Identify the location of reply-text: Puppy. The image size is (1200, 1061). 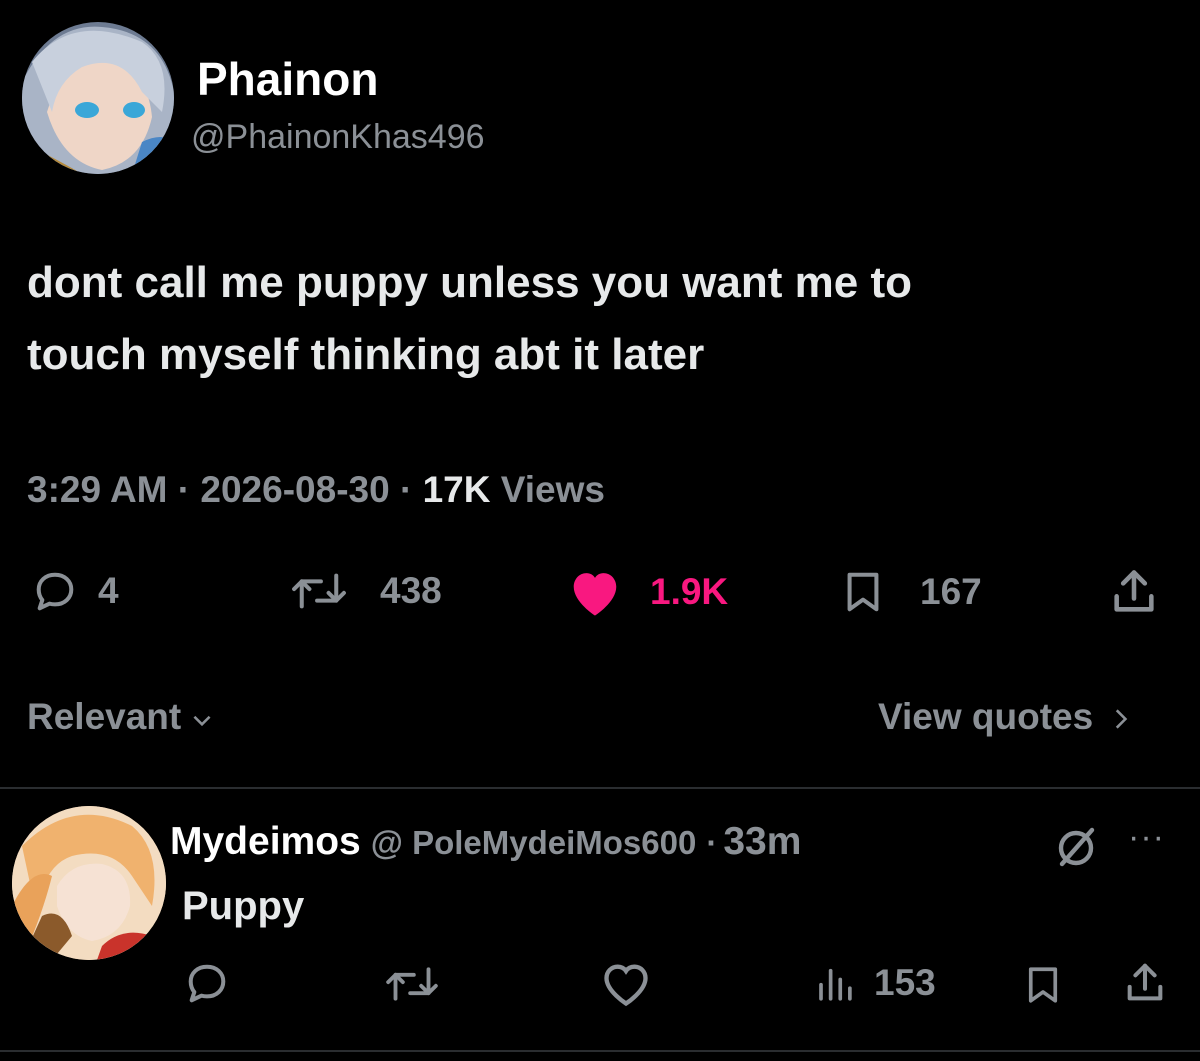
(243, 906).